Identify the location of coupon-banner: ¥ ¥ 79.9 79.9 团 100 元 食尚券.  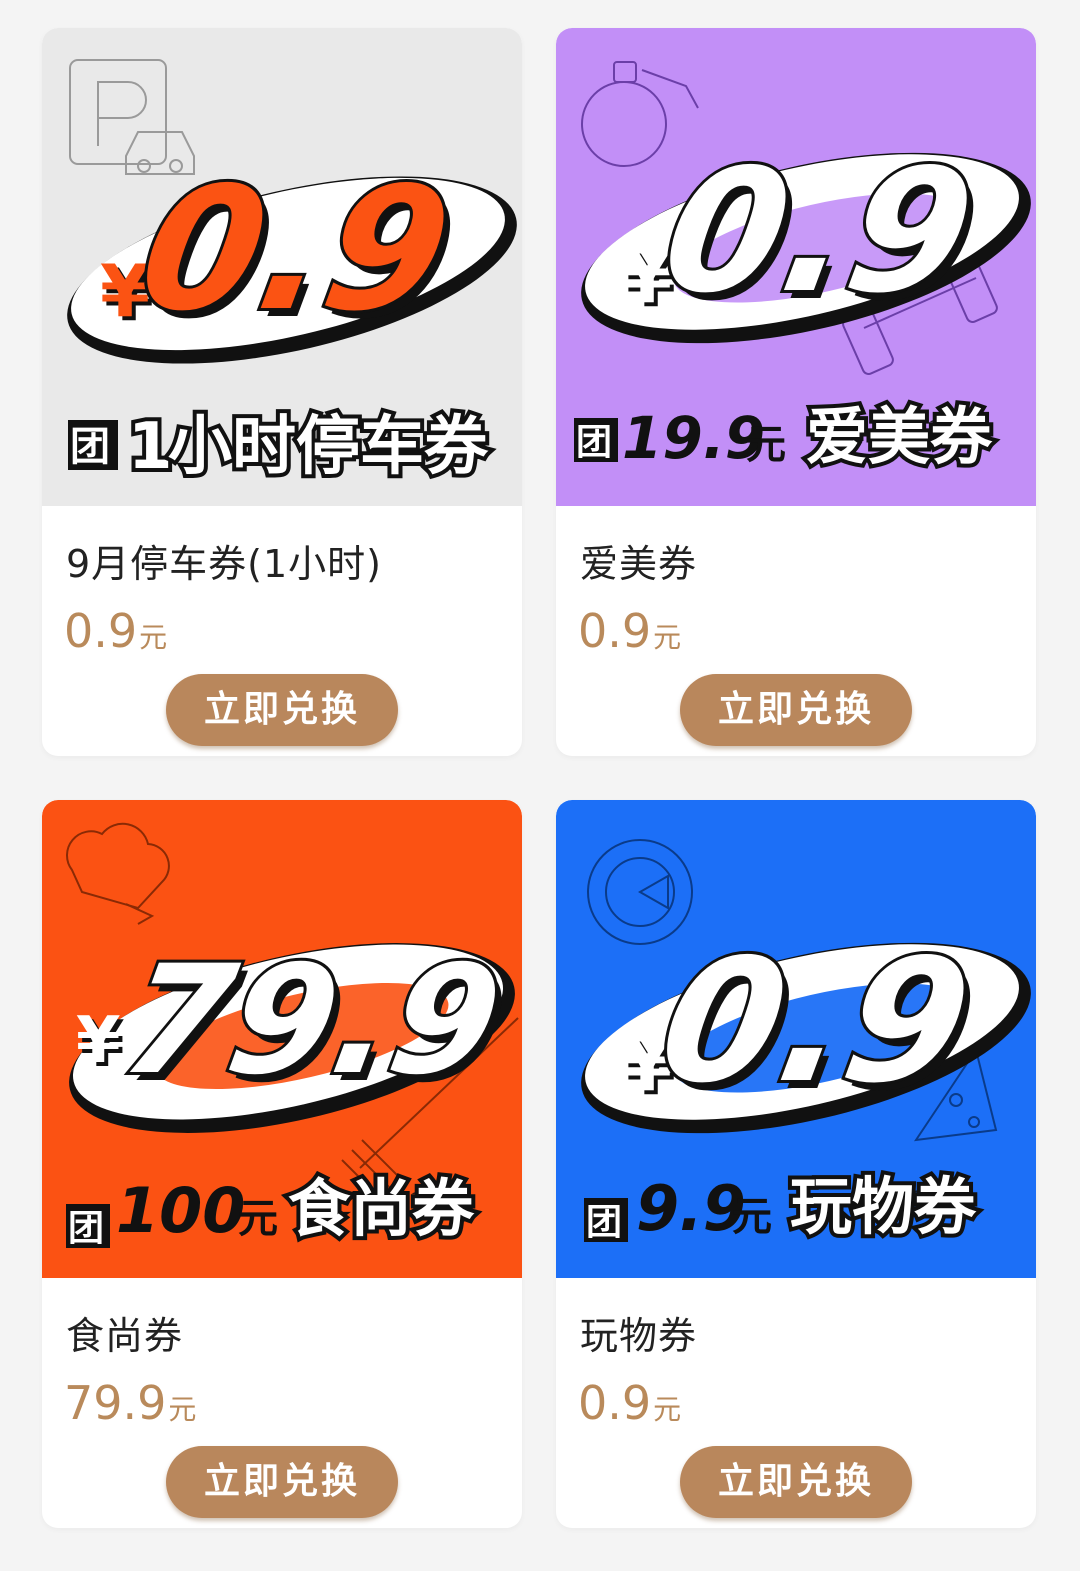
(282, 1039).